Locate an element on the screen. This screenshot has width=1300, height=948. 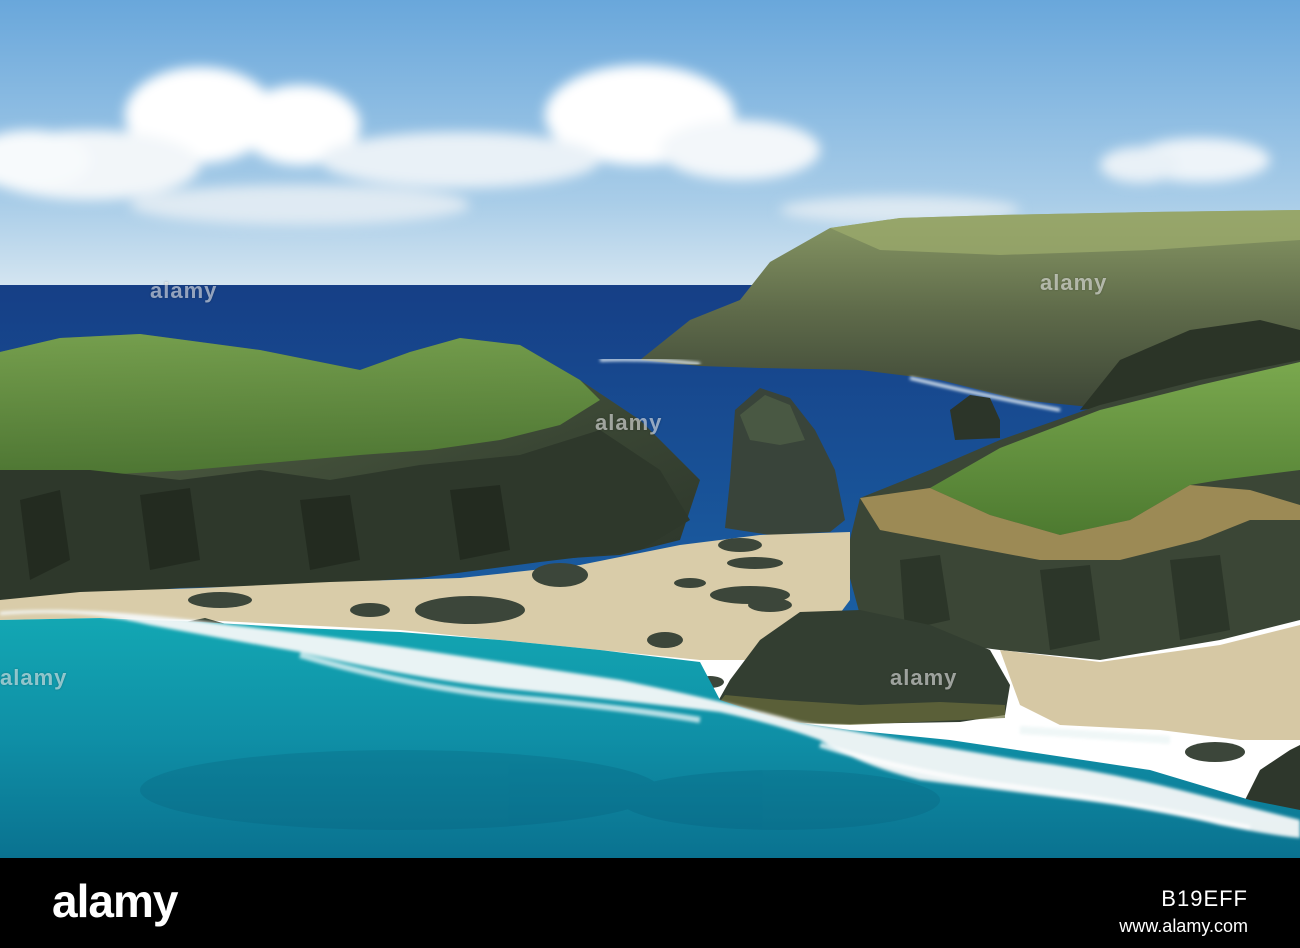
alamy-logo: alamy is located at coordinates (115, 901).